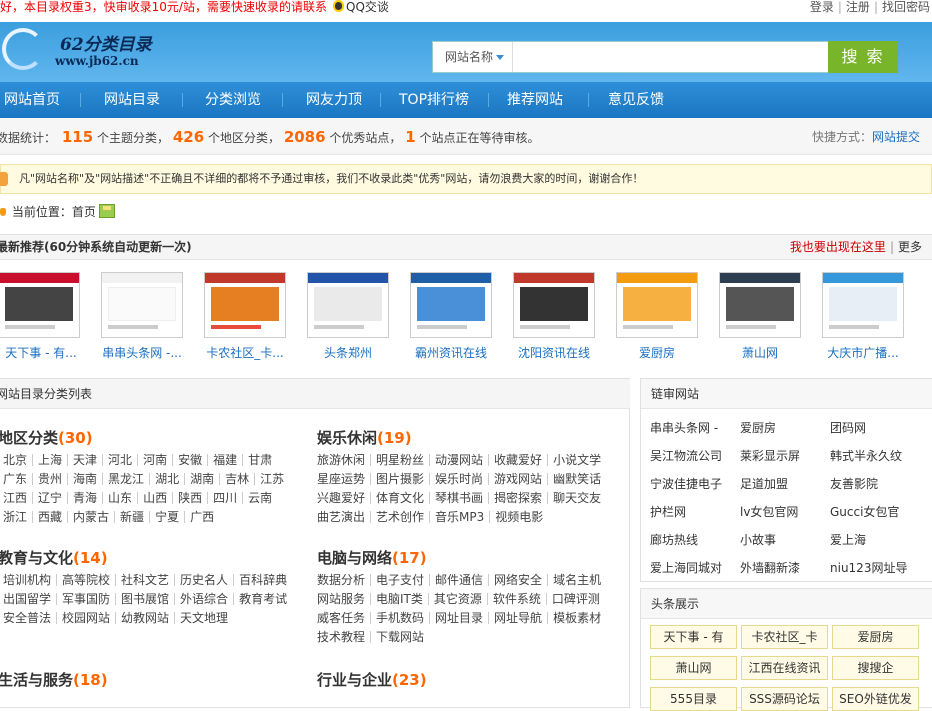 Image resolution: width=932 pixels, height=711 pixels. Describe the element at coordinates (401, 517) in the screenshot. I see `category-link: 艺术创作` at that location.